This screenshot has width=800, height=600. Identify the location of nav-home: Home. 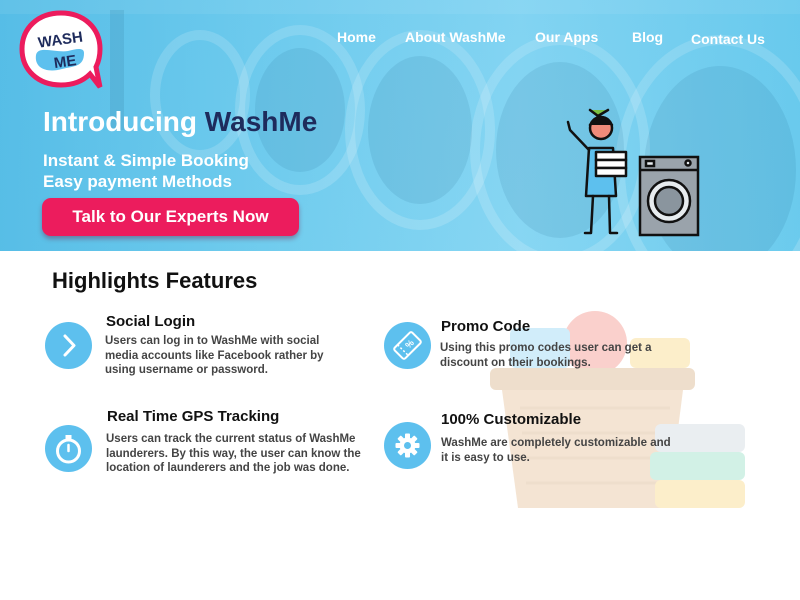
(356, 37).